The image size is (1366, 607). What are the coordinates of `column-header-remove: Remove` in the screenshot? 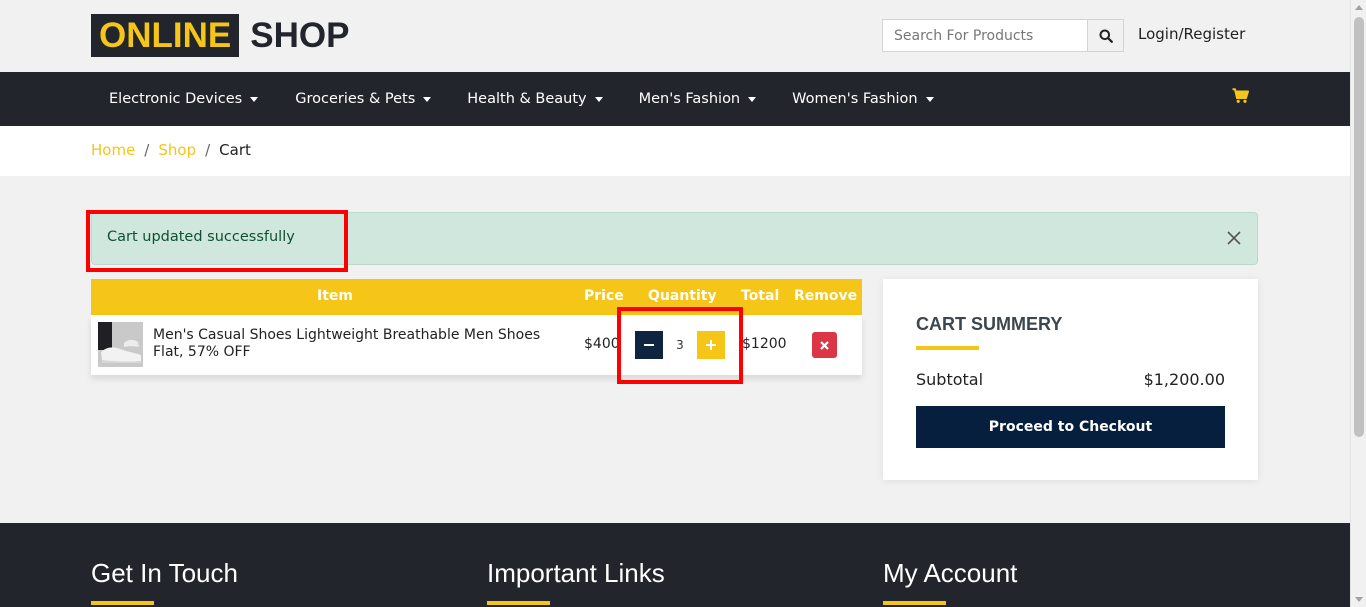 It's located at (826, 296).